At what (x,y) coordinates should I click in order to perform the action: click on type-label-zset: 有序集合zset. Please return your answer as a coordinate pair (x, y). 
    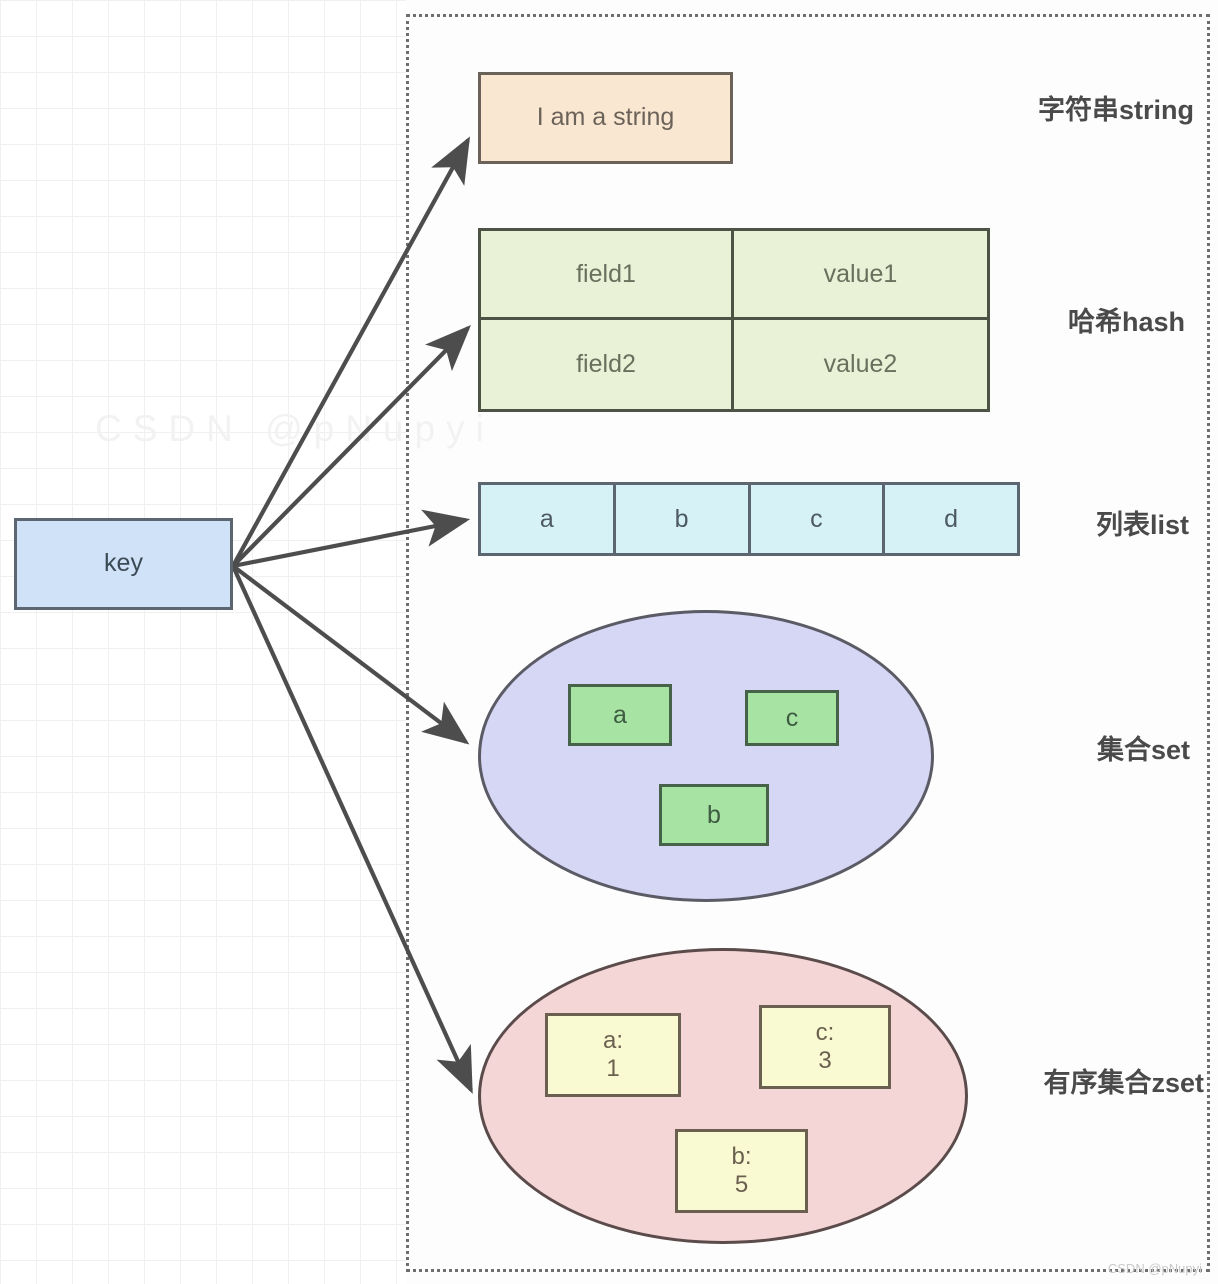
    Looking at the image, I should click on (1123, 1083).